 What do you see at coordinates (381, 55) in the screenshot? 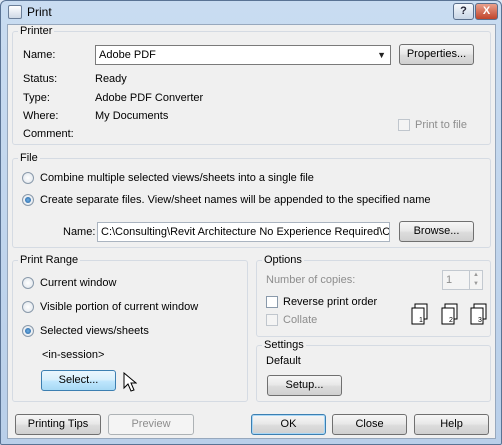
I see `chevron-down-icon: ▼` at bounding box center [381, 55].